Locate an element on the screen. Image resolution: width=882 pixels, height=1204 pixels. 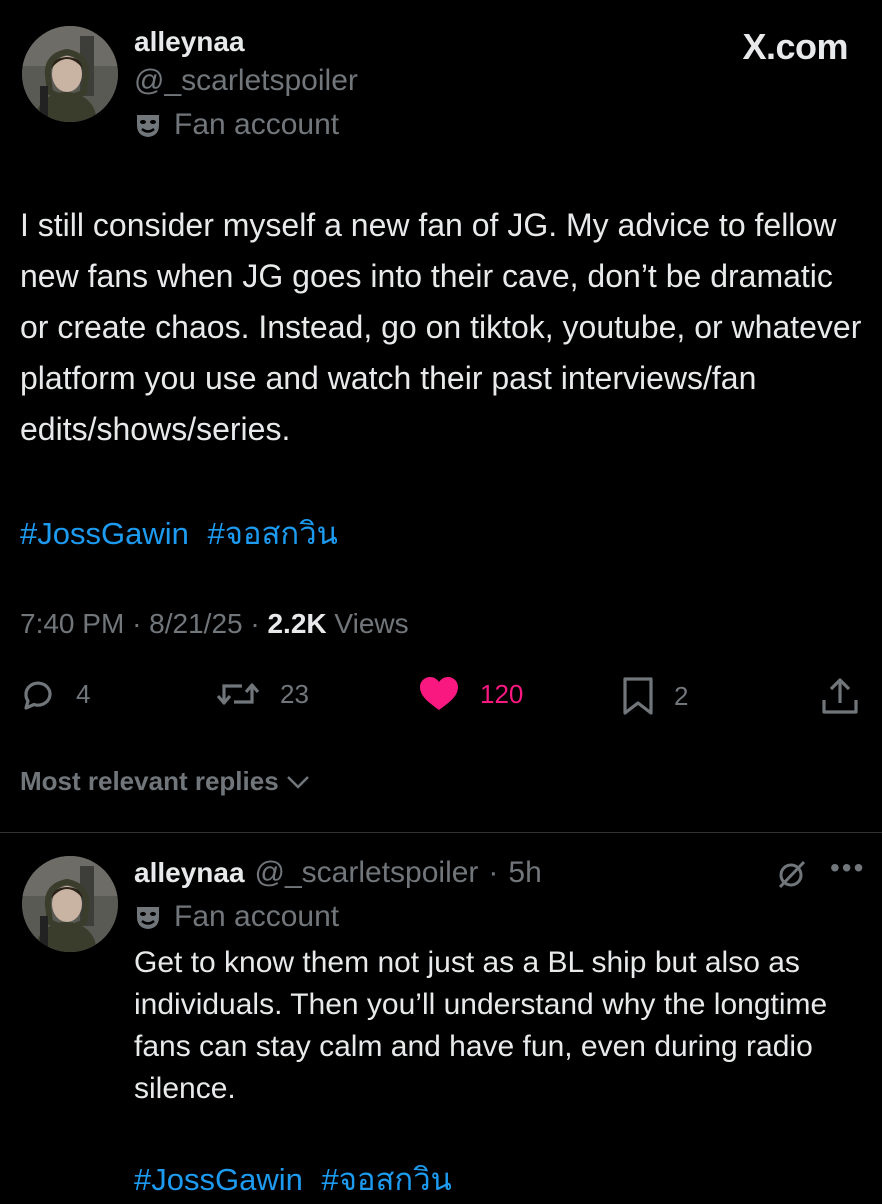
replies-sort-label: Most relevant replies is located at coordinates (149, 781).